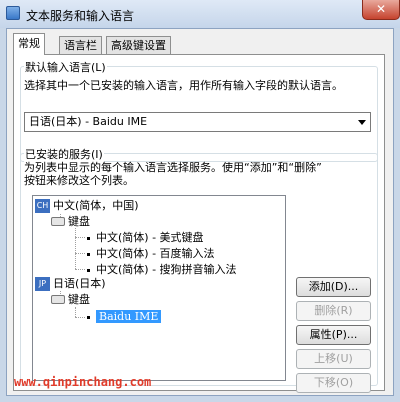 This screenshot has height=402, width=400. Describe the element at coordinates (83, 382) in the screenshot. I see `watermark: www.qinpinchang.com` at that location.